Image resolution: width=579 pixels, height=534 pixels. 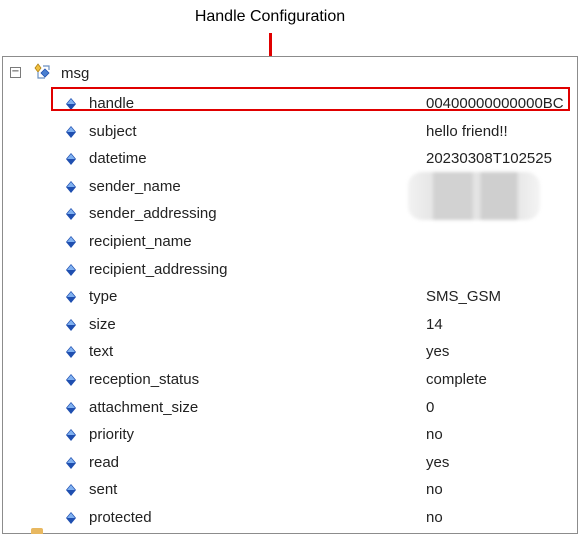 I want to click on property-row-priority: priority no, so click(x=290, y=434).